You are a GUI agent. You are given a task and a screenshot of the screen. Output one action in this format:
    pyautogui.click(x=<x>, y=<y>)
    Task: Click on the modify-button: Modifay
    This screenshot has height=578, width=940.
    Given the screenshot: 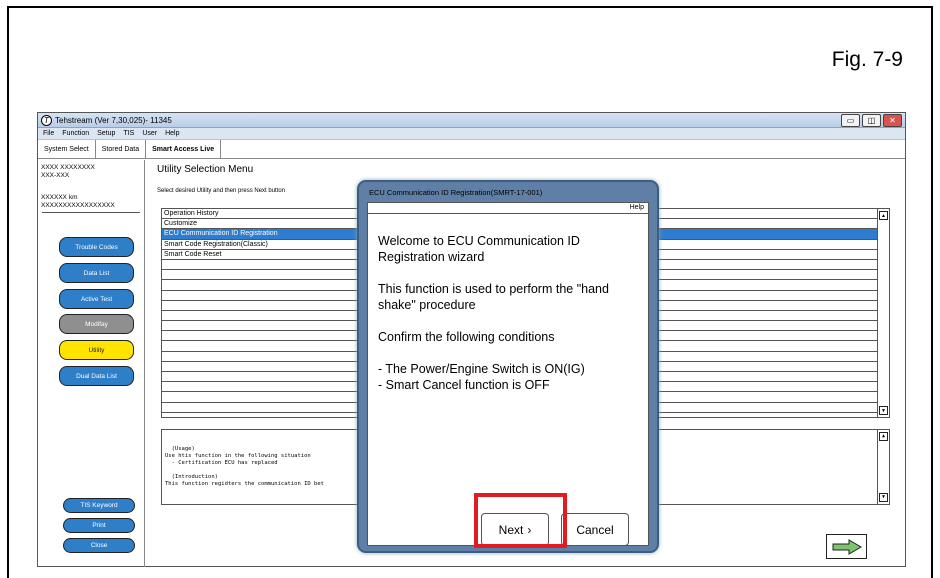 What is the action you would take?
    pyautogui.click(x=96, y=324)
    